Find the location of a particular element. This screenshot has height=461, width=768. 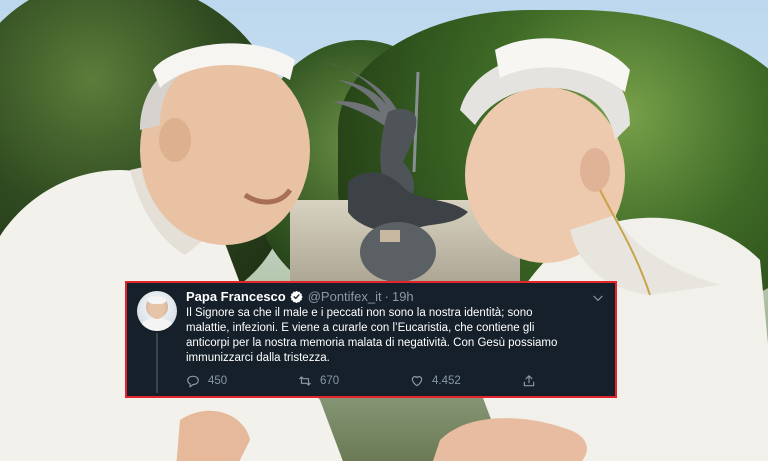

chevron-down-icon is located at coordinates (598, 298).